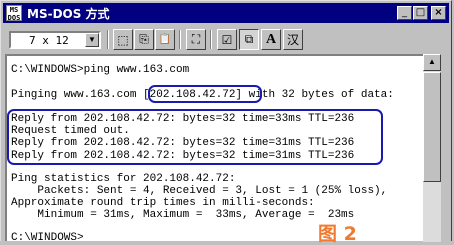 The height and width of the screenshot is (245, 454). I want to click on window-controls: _ □ ×, so click(421, 13).